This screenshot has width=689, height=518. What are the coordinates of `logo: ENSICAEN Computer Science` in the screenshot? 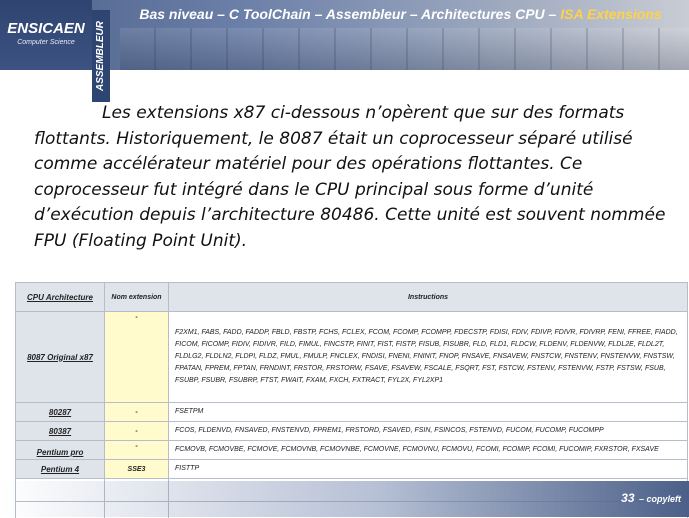 It's located at (46, 35).